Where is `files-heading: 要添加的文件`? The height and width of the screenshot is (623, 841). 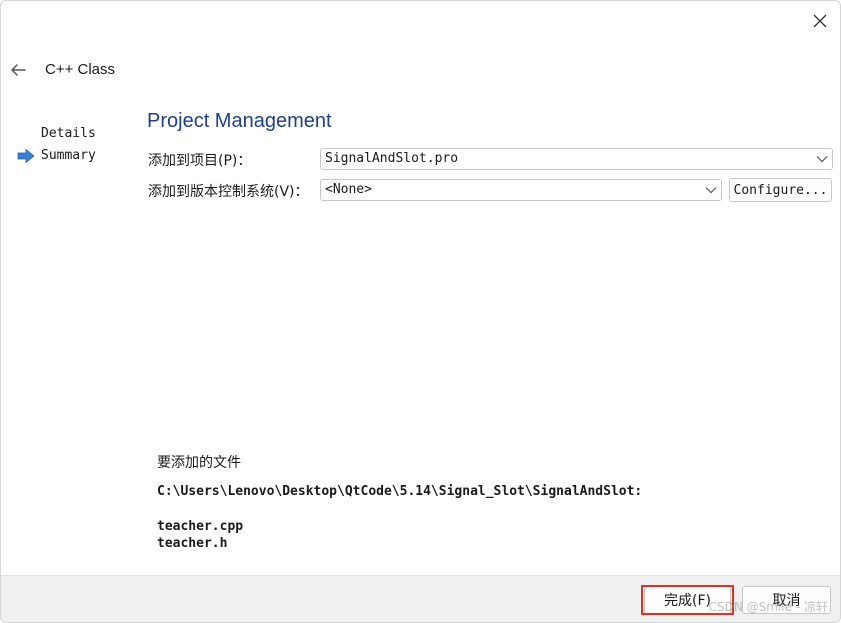 files-heading: 要添加的文件 is located at coordinates (199, 463).